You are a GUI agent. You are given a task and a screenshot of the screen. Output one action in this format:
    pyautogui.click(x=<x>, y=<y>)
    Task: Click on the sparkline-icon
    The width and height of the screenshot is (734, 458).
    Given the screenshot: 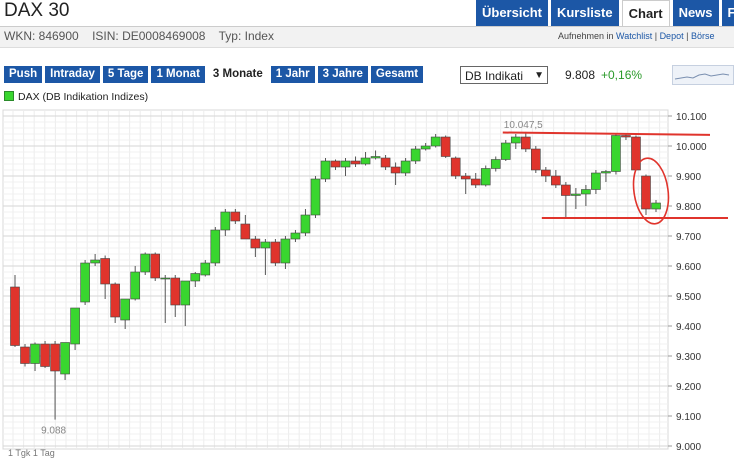 What is the action you would take?
    pyautogui.click(x=702, y=76)
    